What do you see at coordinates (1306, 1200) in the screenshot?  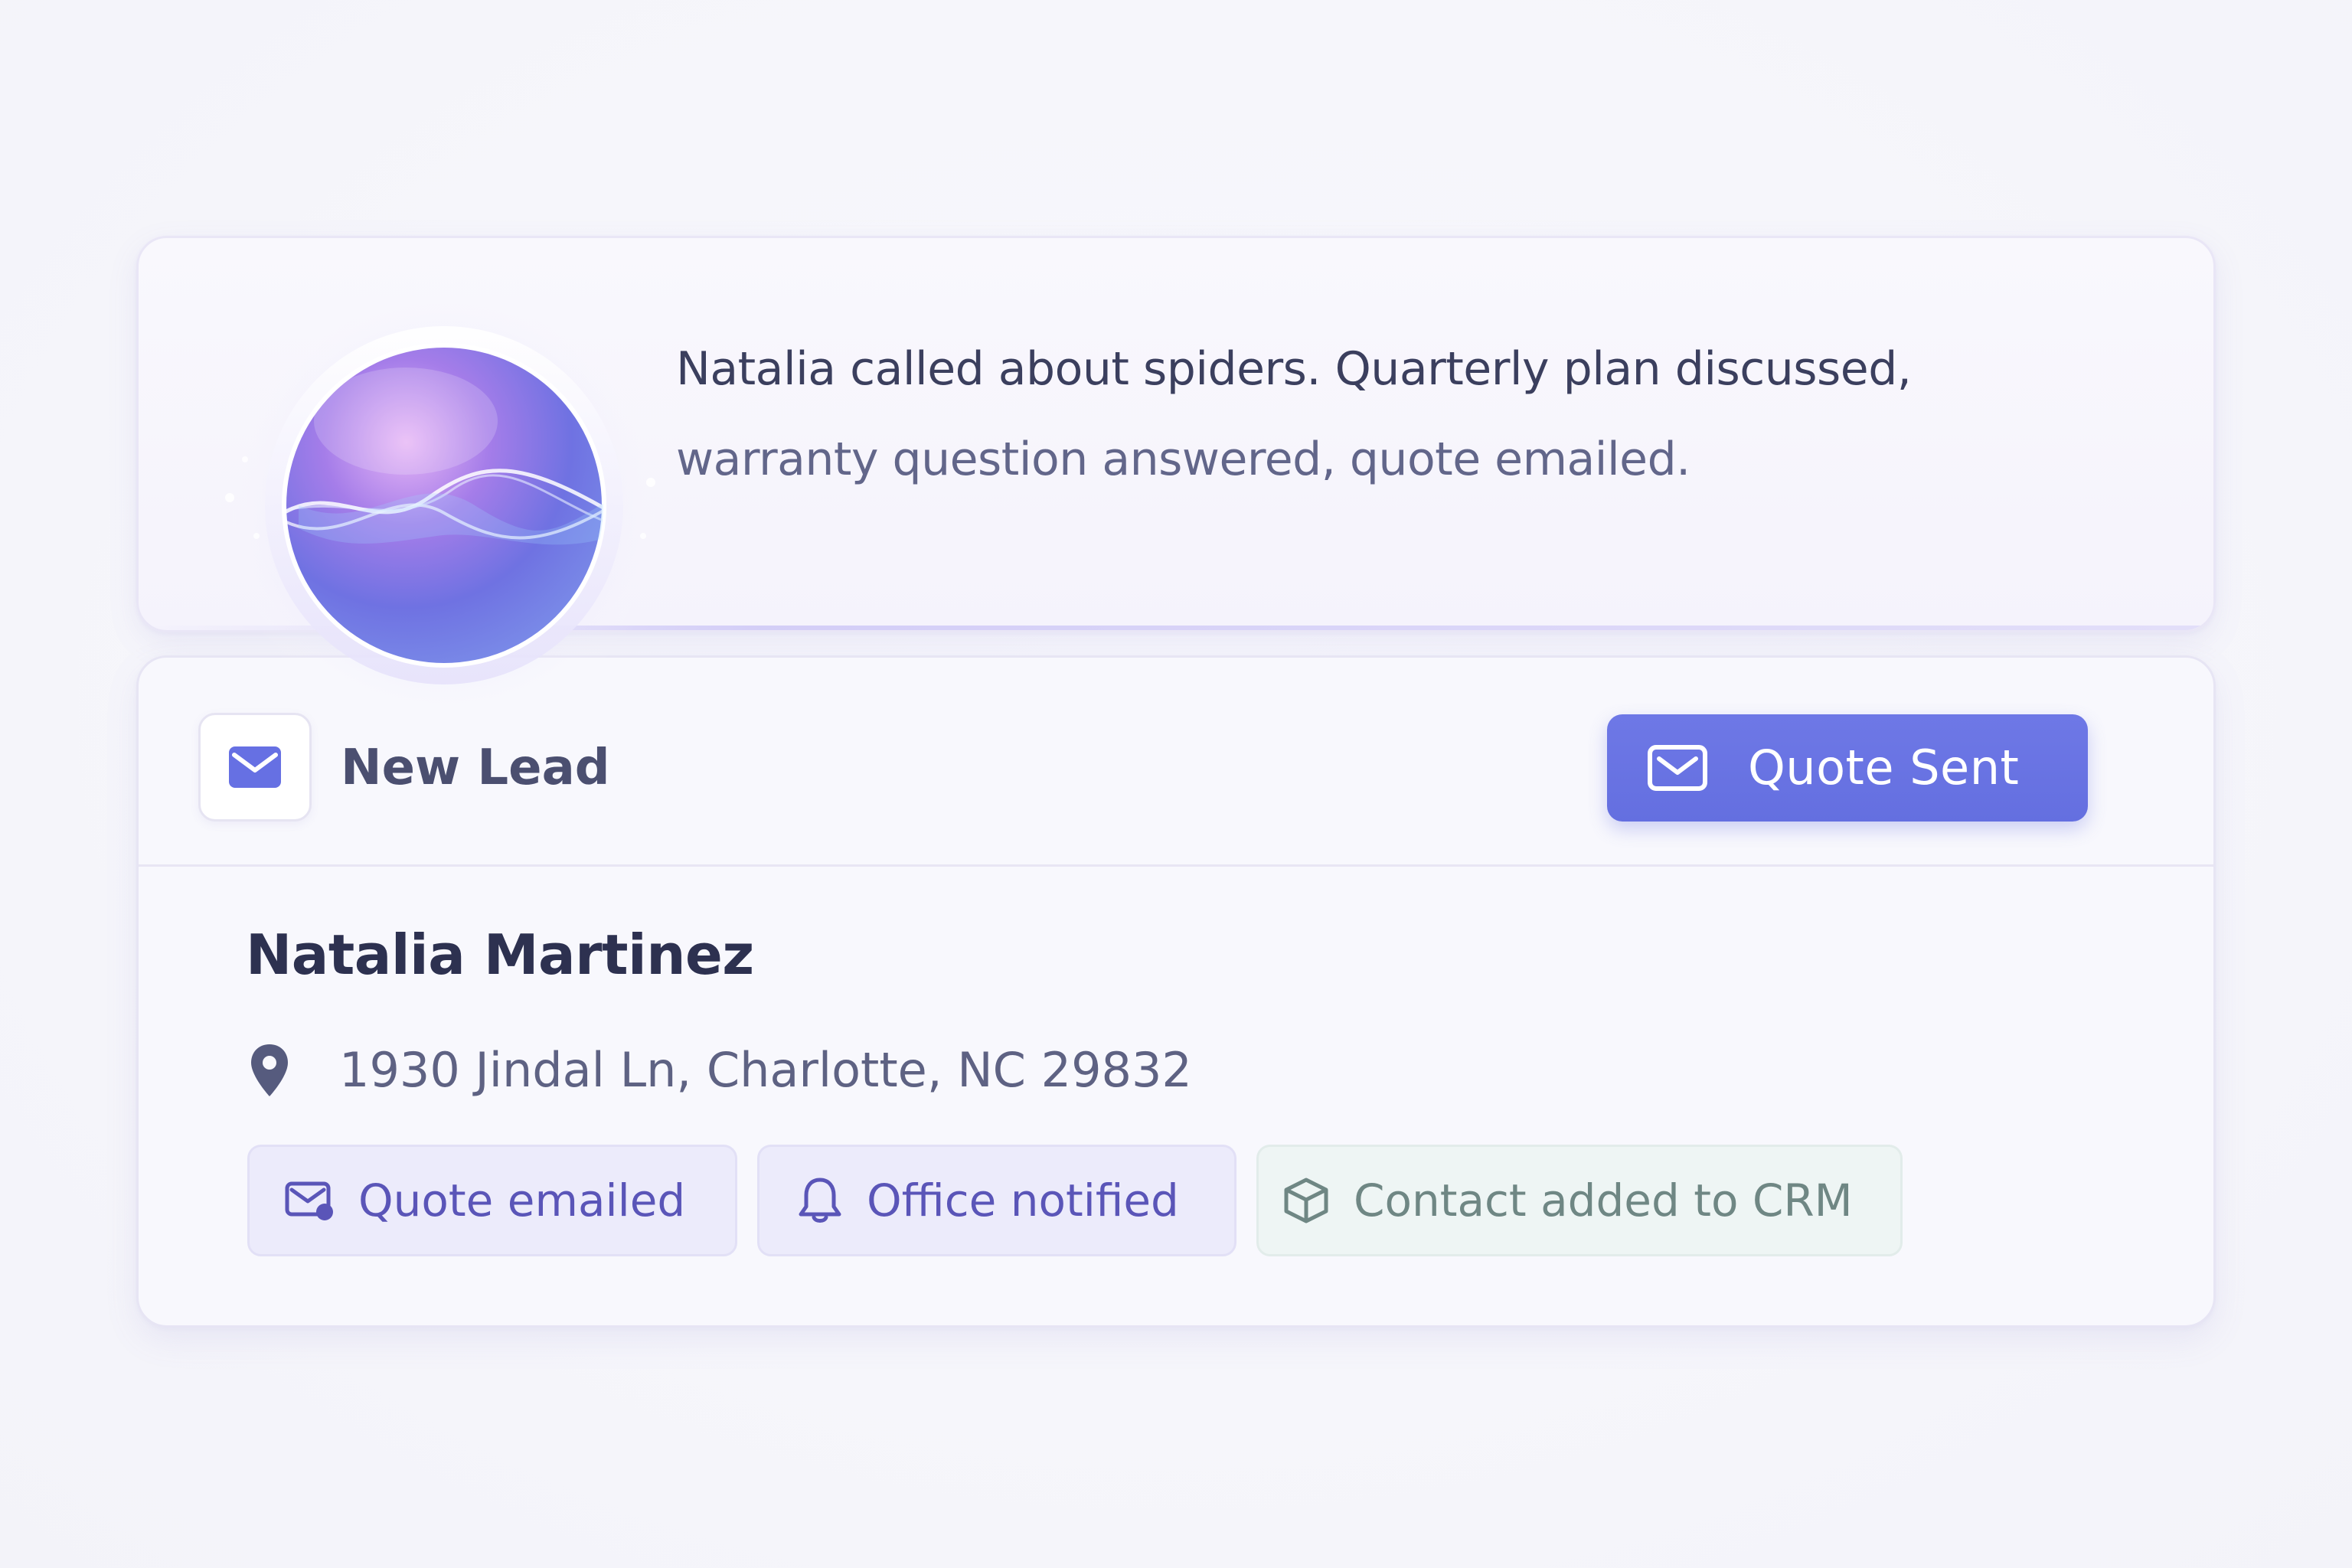 I see `cube-icon` at bounding box center [1306, 1200].